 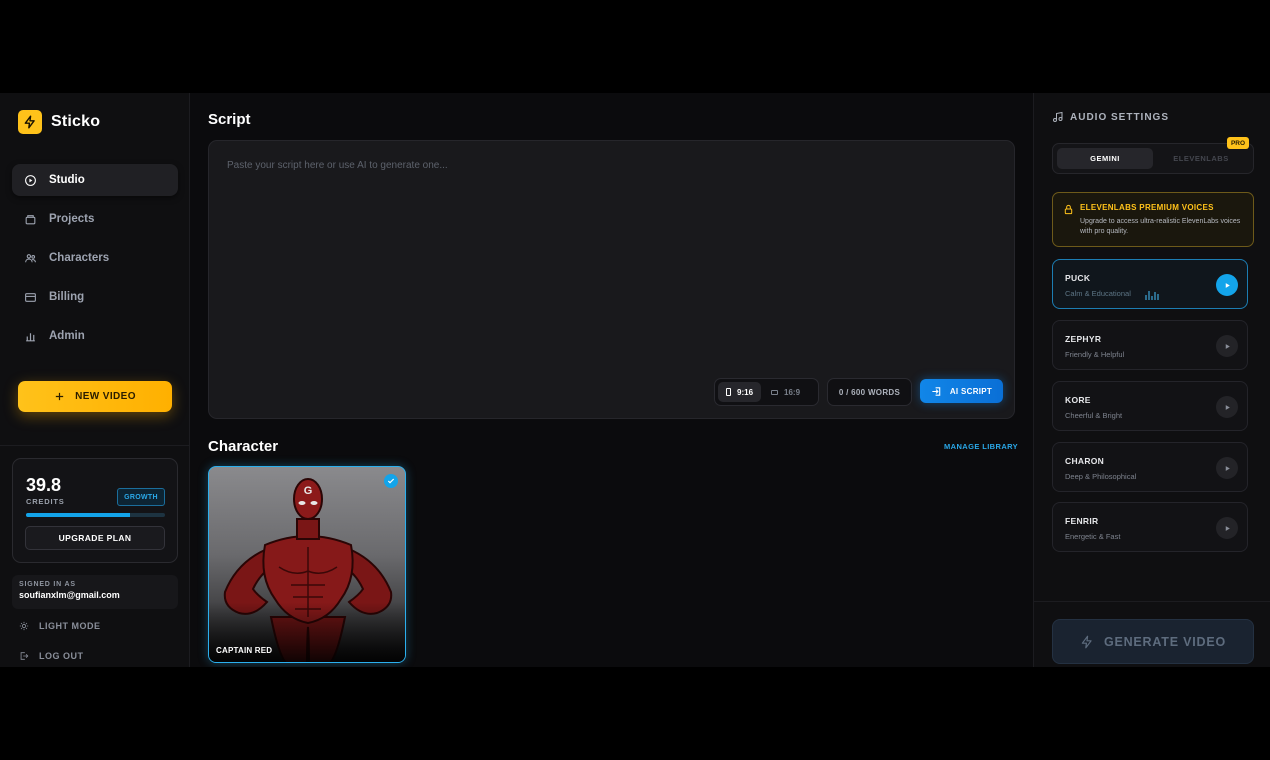 I want to click on bar-chart-icon, so click(x=30, y=336).